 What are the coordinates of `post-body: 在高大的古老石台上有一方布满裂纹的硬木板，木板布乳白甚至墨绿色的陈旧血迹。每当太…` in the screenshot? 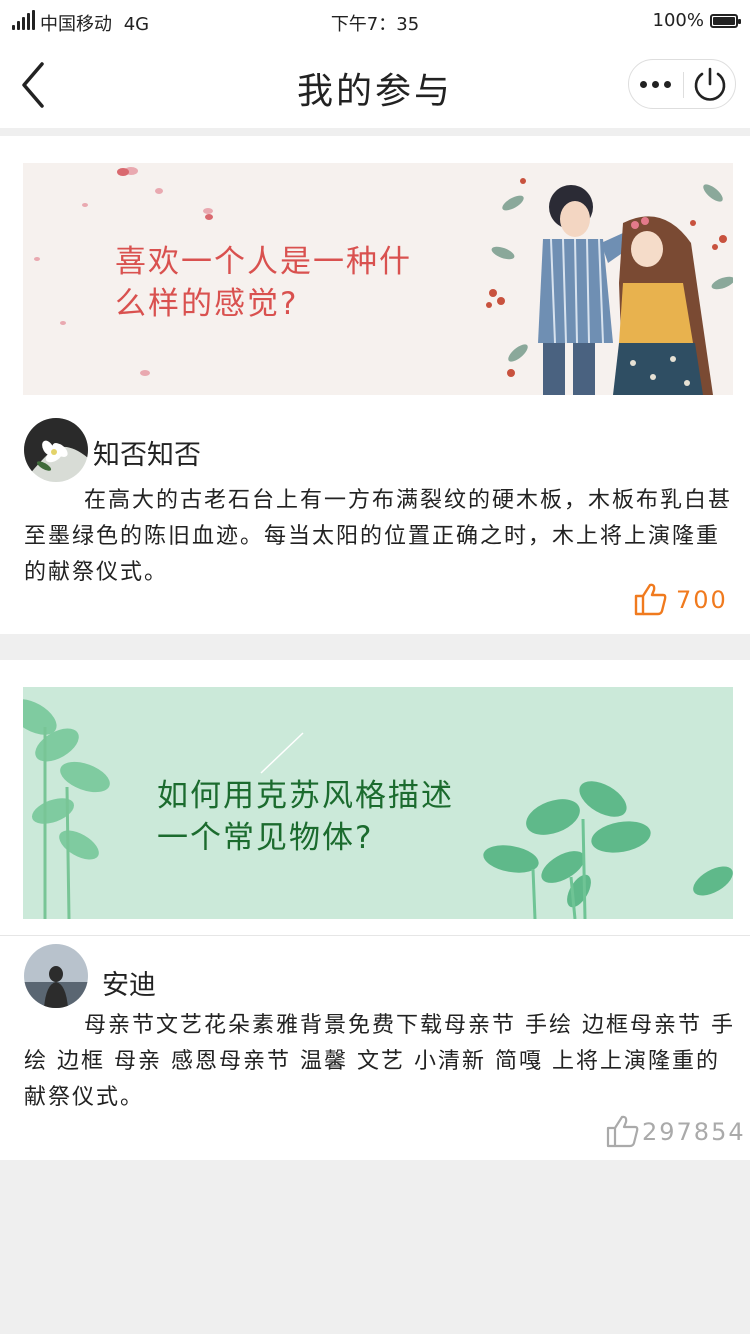 It's located at (378, 536).